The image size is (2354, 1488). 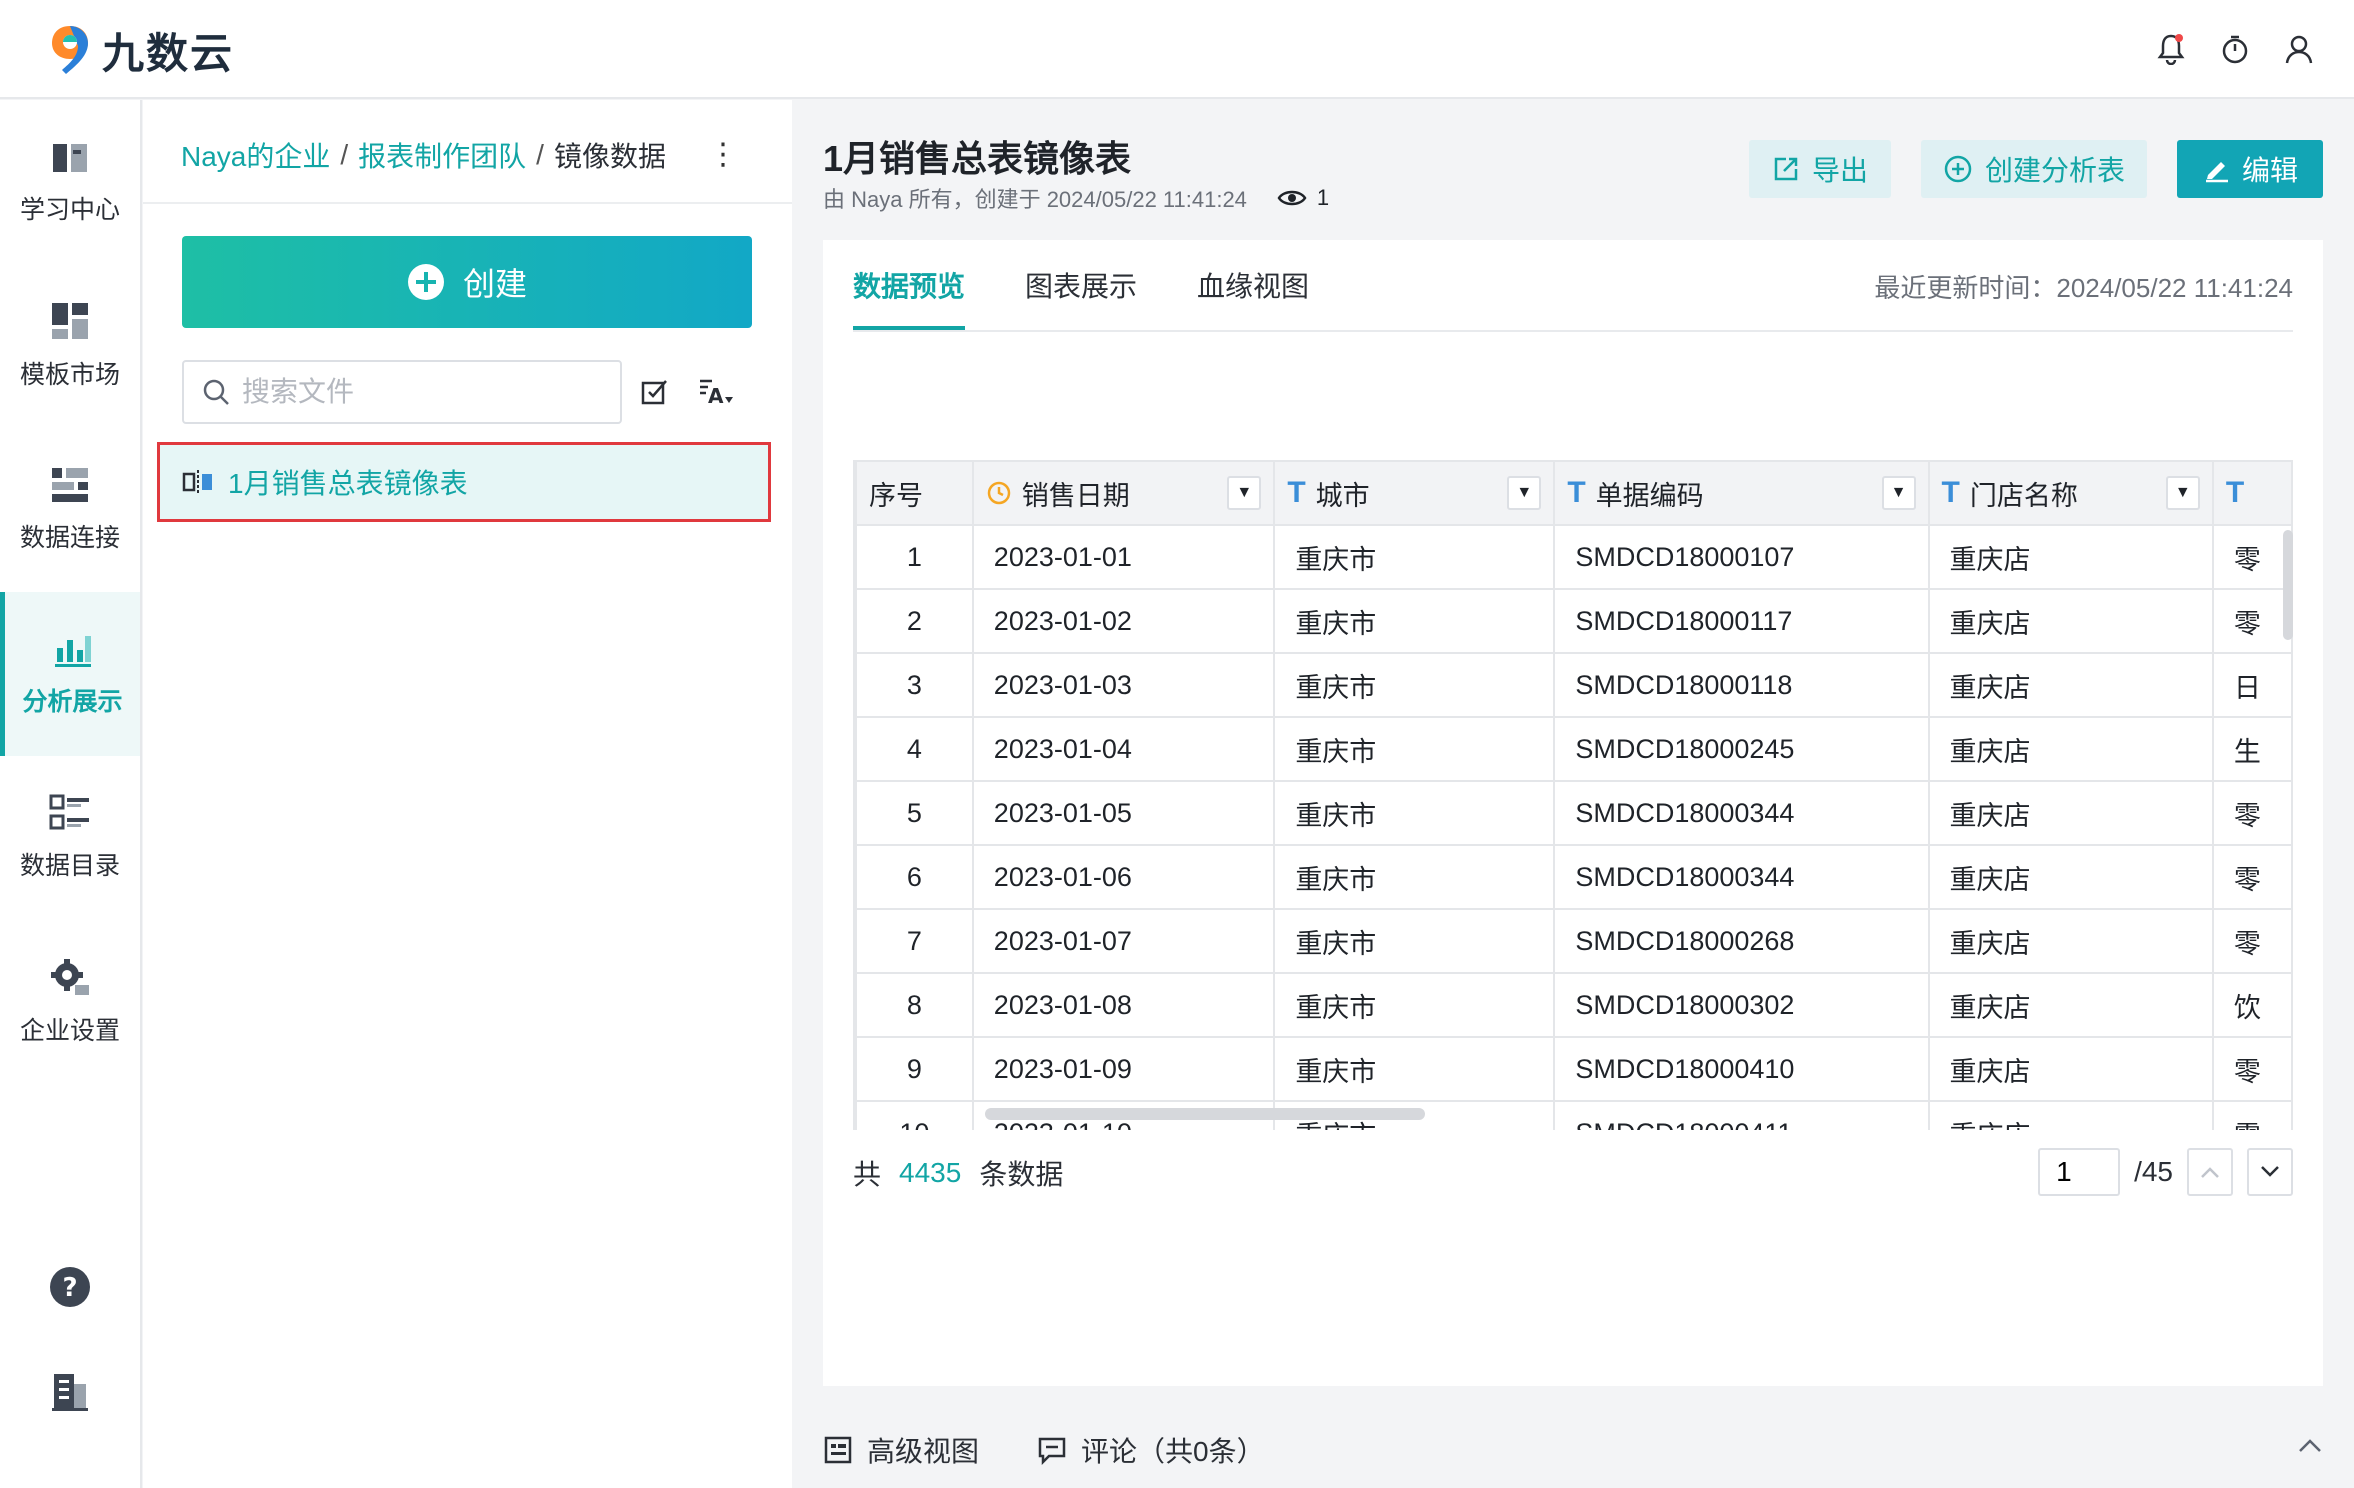 I want to click on timer-icon, so click(x=2235, y=49).